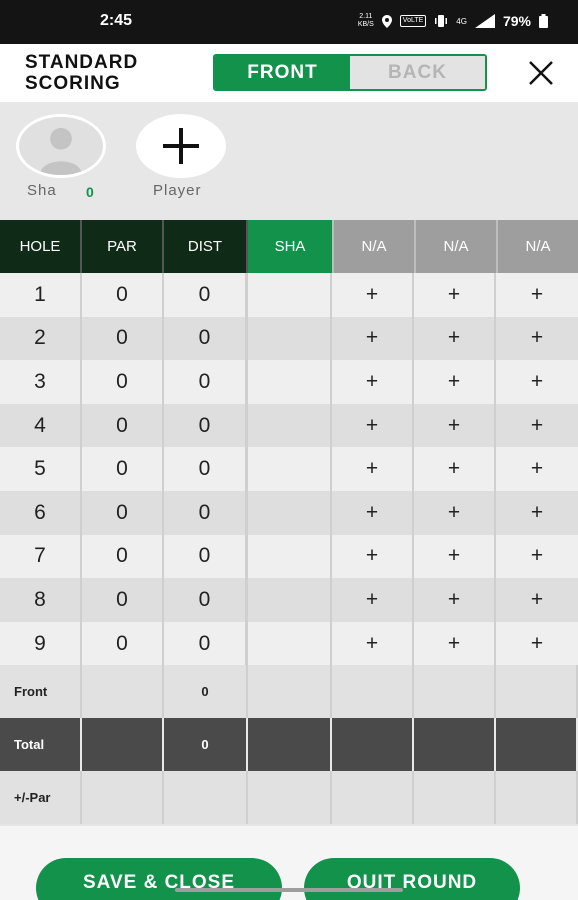 This screenshot has height=900, width=578. Describe the element at coordinates (159, 879) in the screenshot. I see `save-close-button: SAVE & CLOSE` at that location.